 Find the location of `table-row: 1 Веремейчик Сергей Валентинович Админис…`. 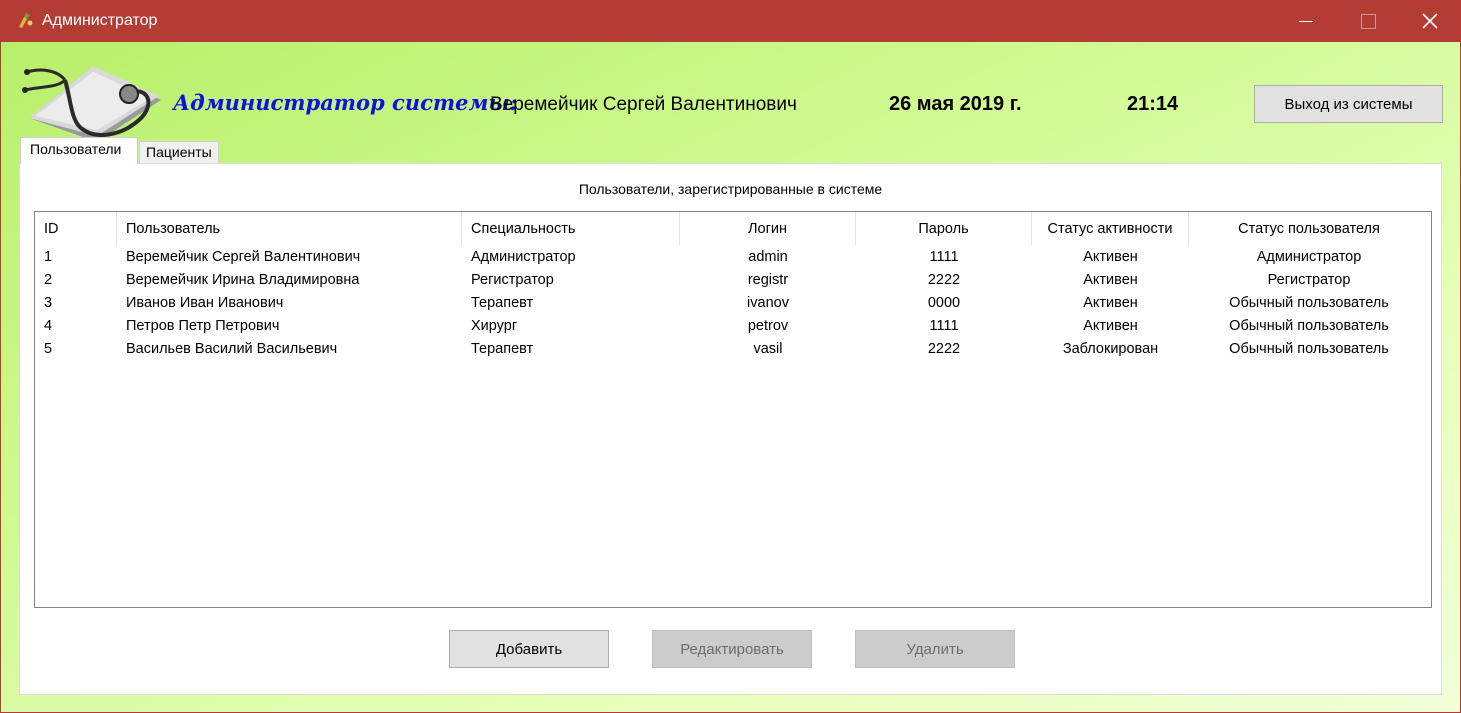

table-row: 1 Веремейчик Сергей Валентинович Админис… is located at coordinates (733, 257).